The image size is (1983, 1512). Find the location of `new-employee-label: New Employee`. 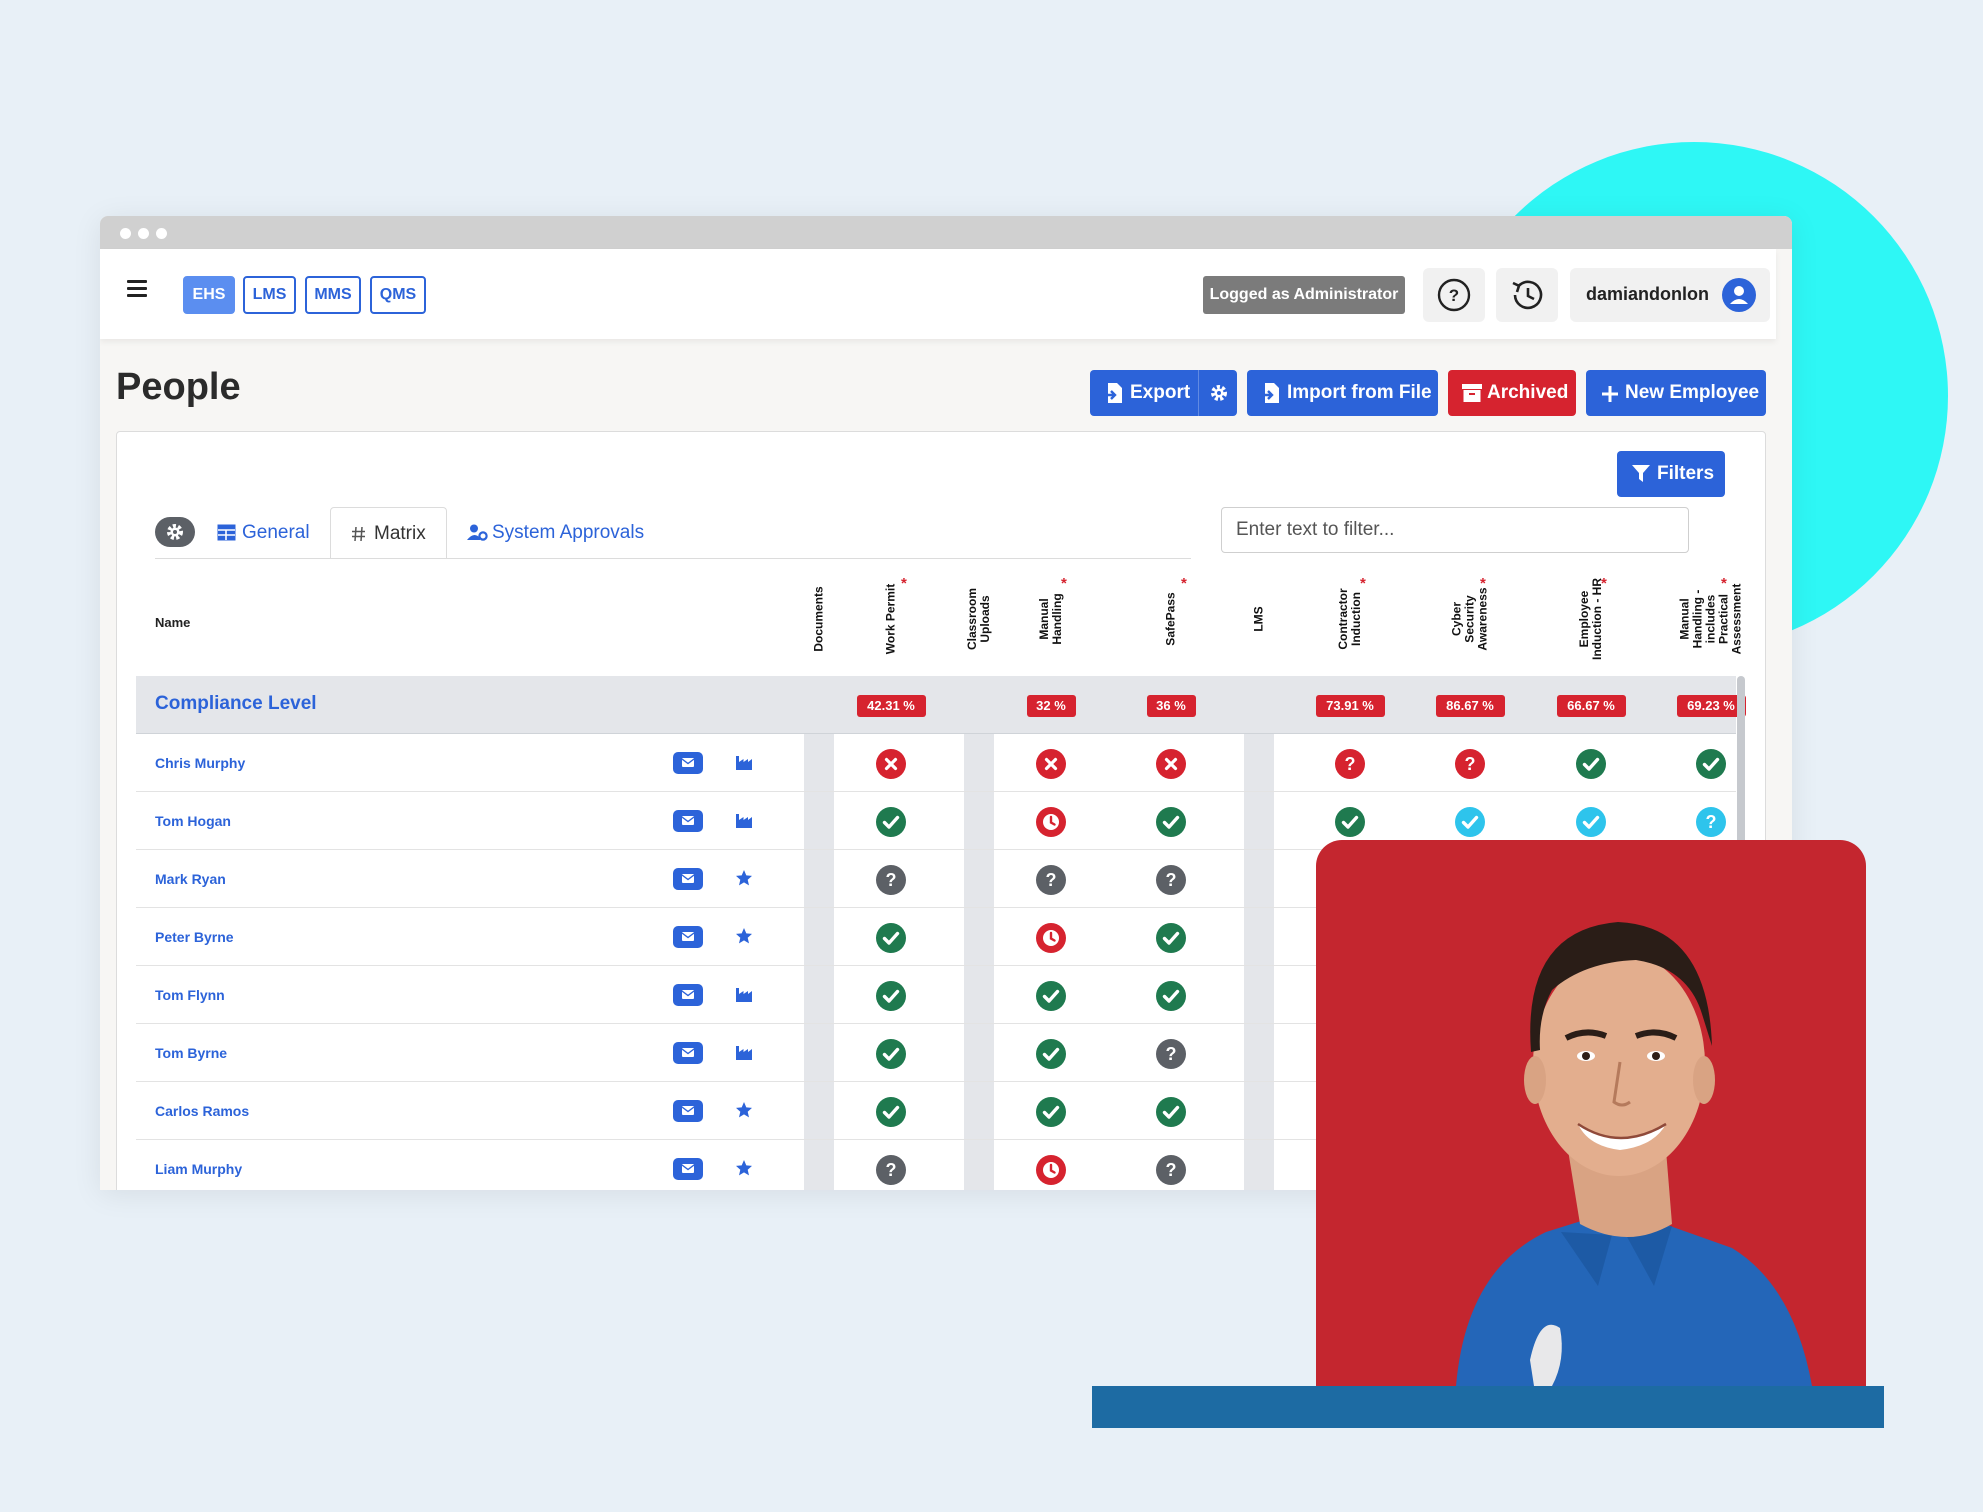

new-employee-label: New Employee is located at coordinates (1692, 392).